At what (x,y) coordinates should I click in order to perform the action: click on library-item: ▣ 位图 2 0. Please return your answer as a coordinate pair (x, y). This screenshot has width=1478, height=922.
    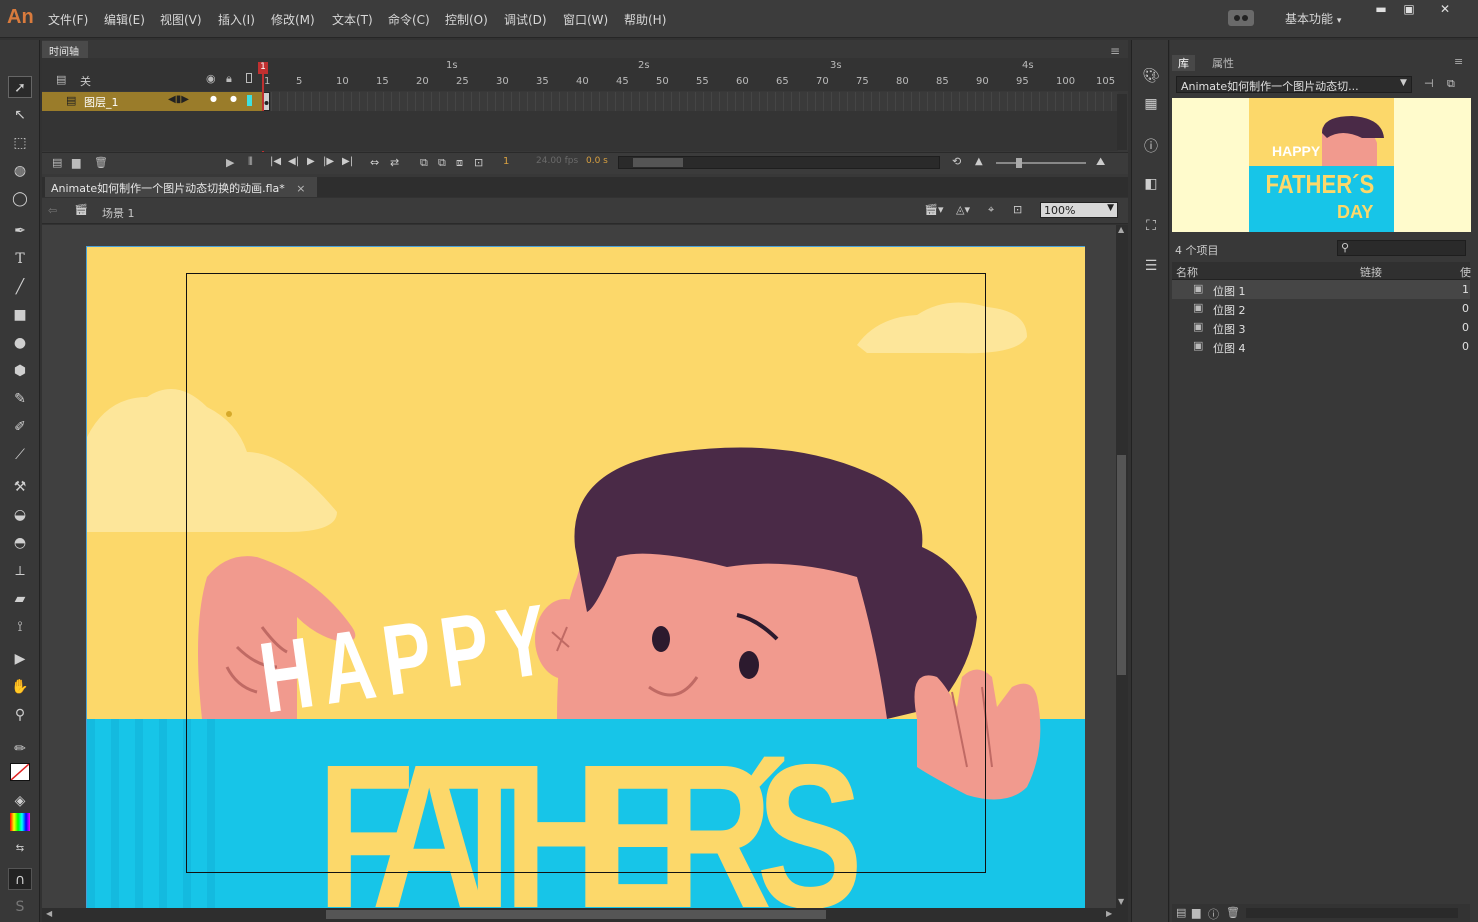
    Looking at the image, I should click on (1321, 308).